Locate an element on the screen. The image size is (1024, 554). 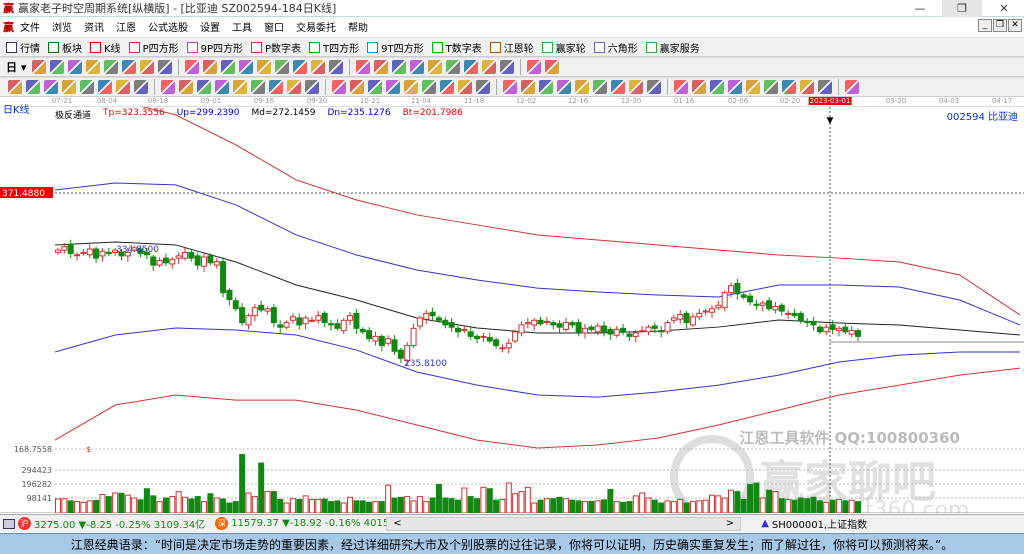
toolbar-button-6: T四方形 is located at coordinates (334, 47).